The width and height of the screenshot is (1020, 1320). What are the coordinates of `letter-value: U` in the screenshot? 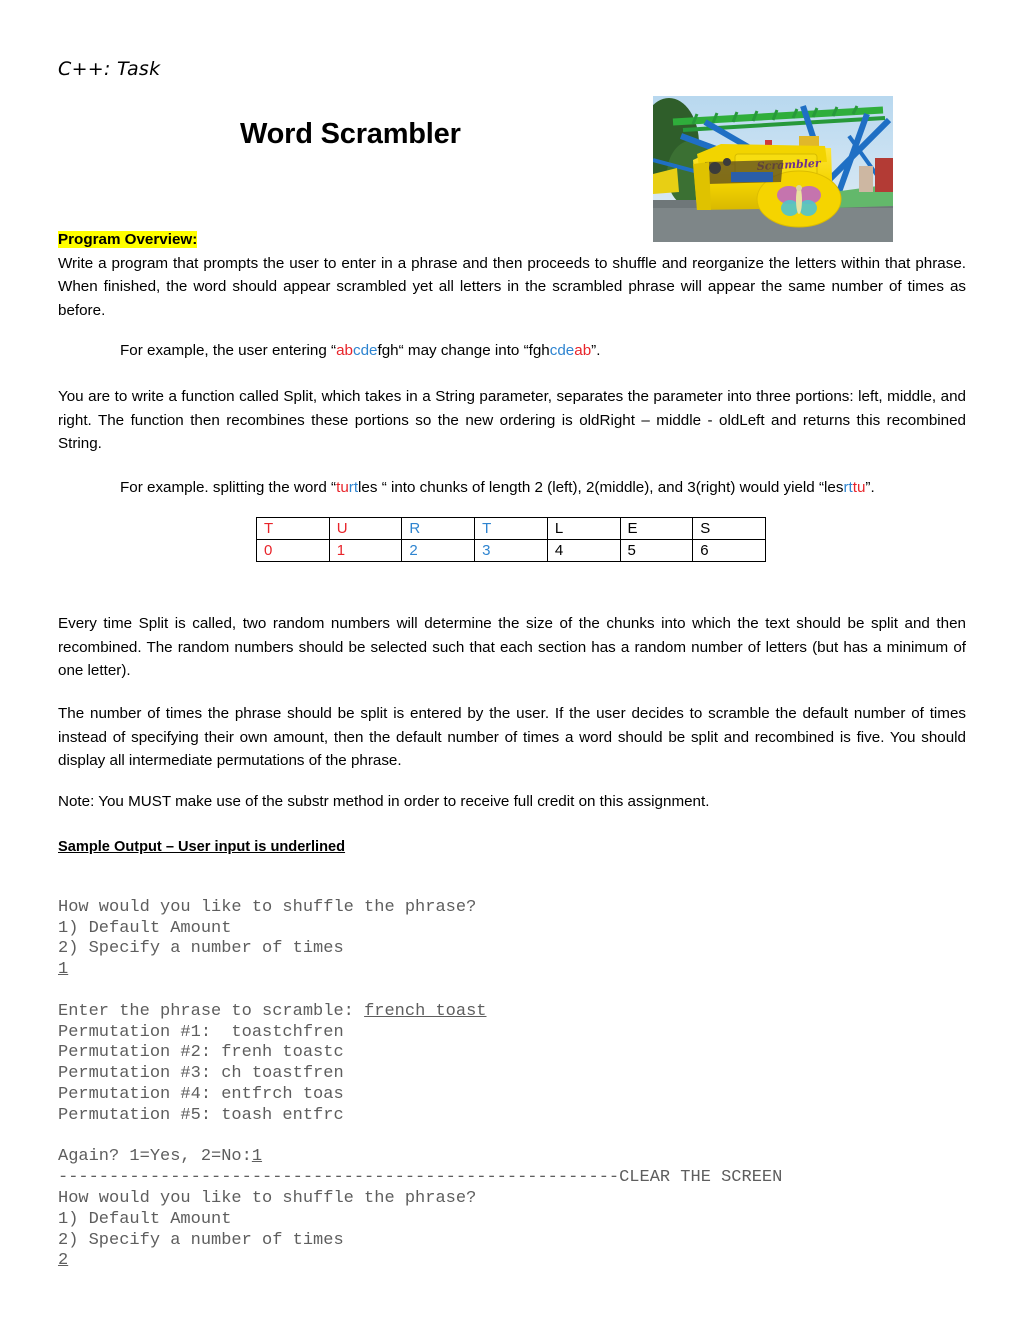 It's located at (342, 528).